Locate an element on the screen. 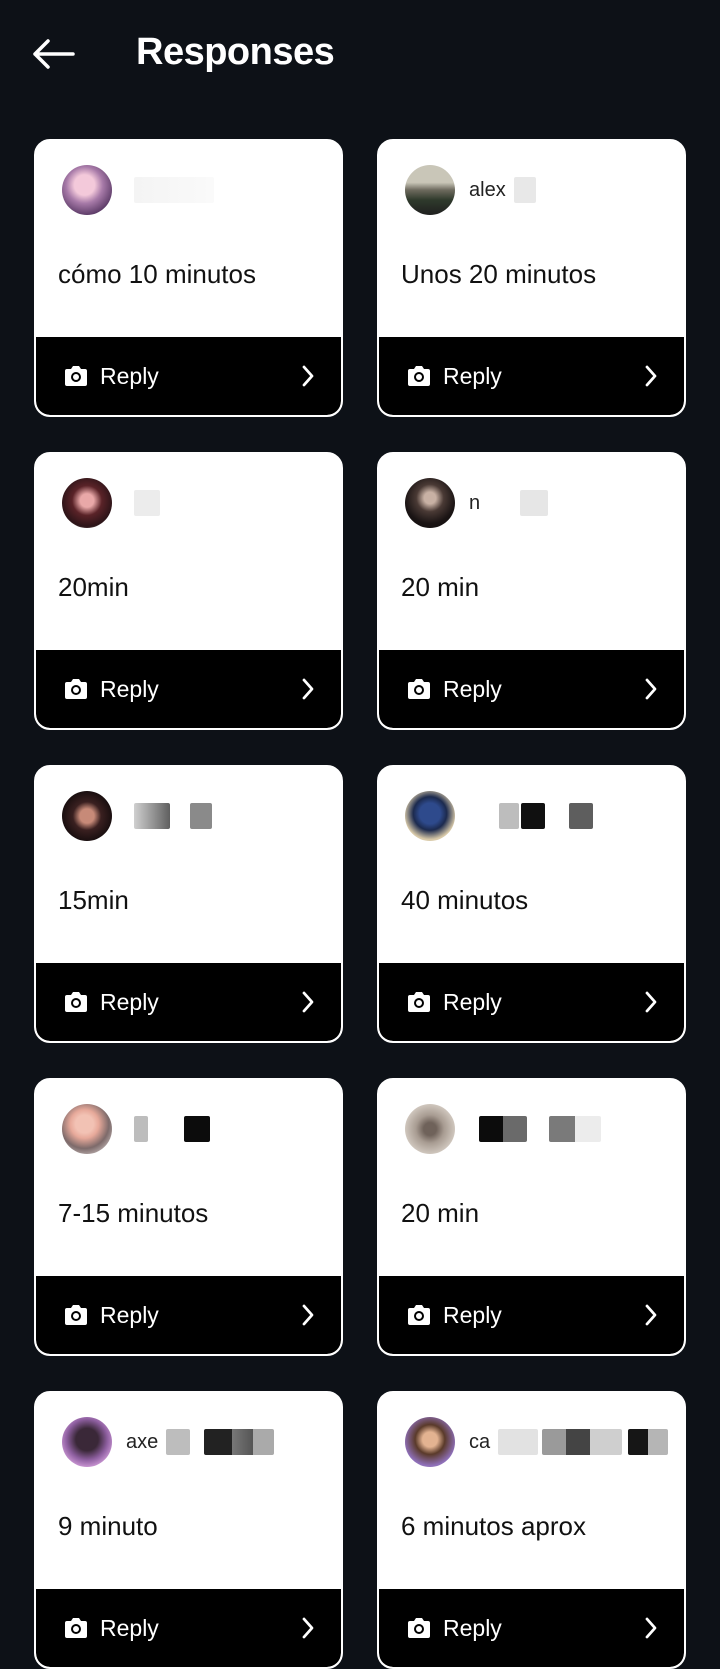  username: alex is located at coordinates (502, 190).